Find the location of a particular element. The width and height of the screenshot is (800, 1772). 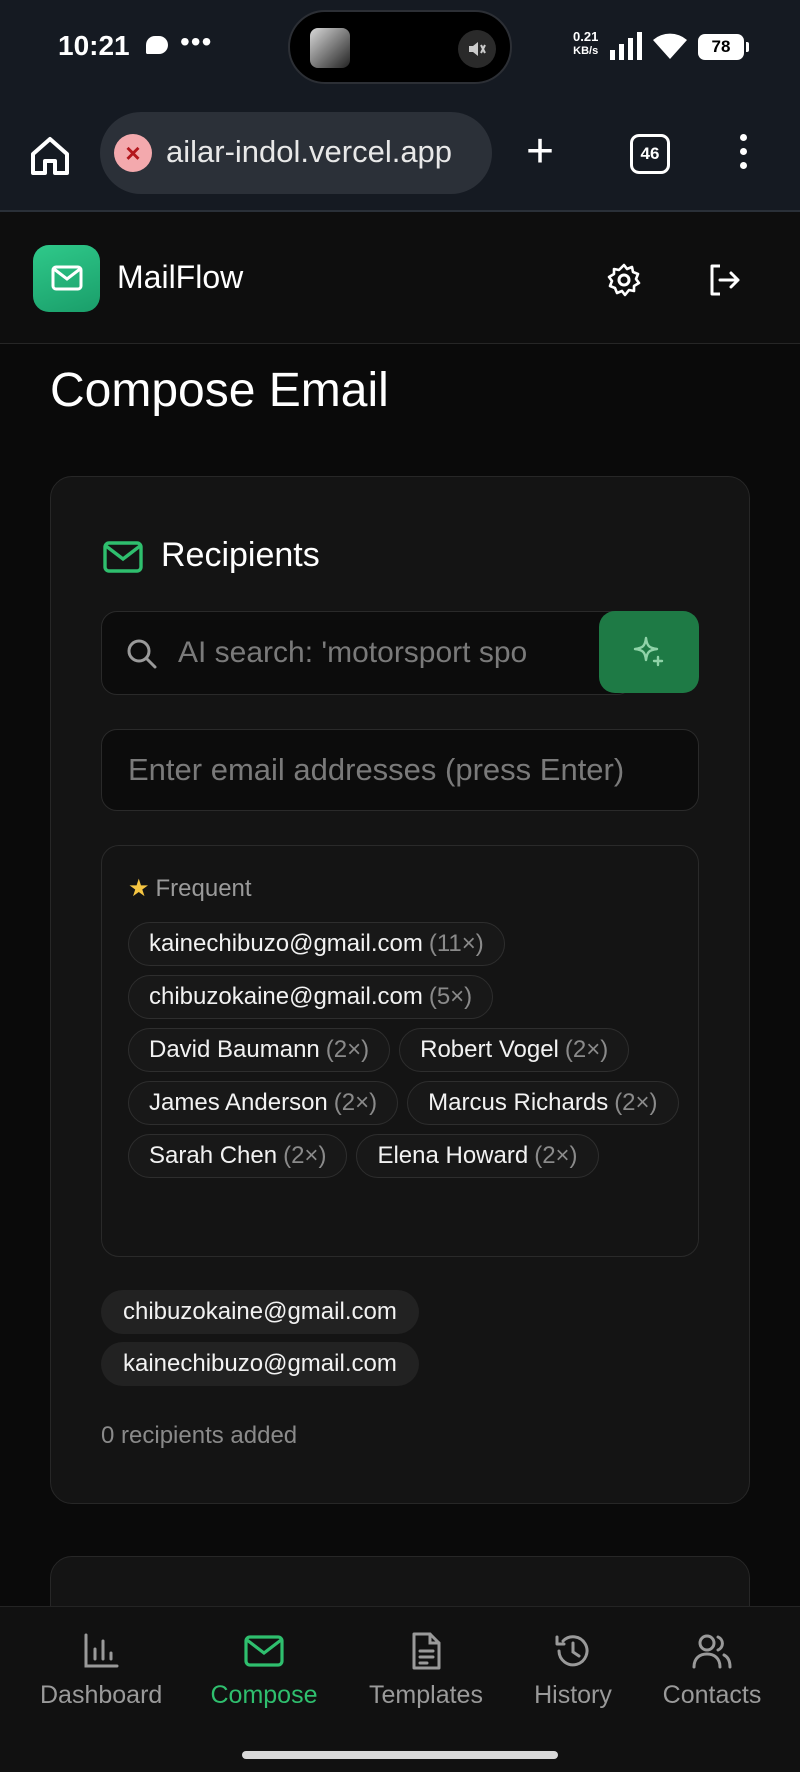

ai-search-button is located at coordinates (649, 652).